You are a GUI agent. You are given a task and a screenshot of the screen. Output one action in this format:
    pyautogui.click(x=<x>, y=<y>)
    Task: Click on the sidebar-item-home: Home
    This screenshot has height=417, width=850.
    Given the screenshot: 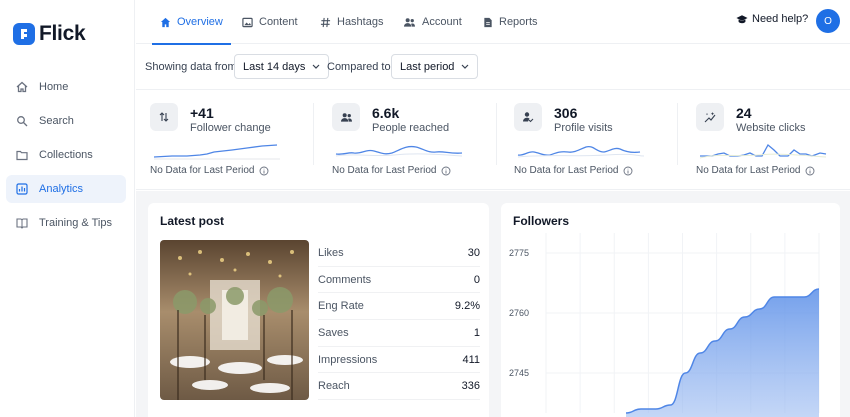 What is the action you would take?
    pyautogui.click(x=66, y=87)
    